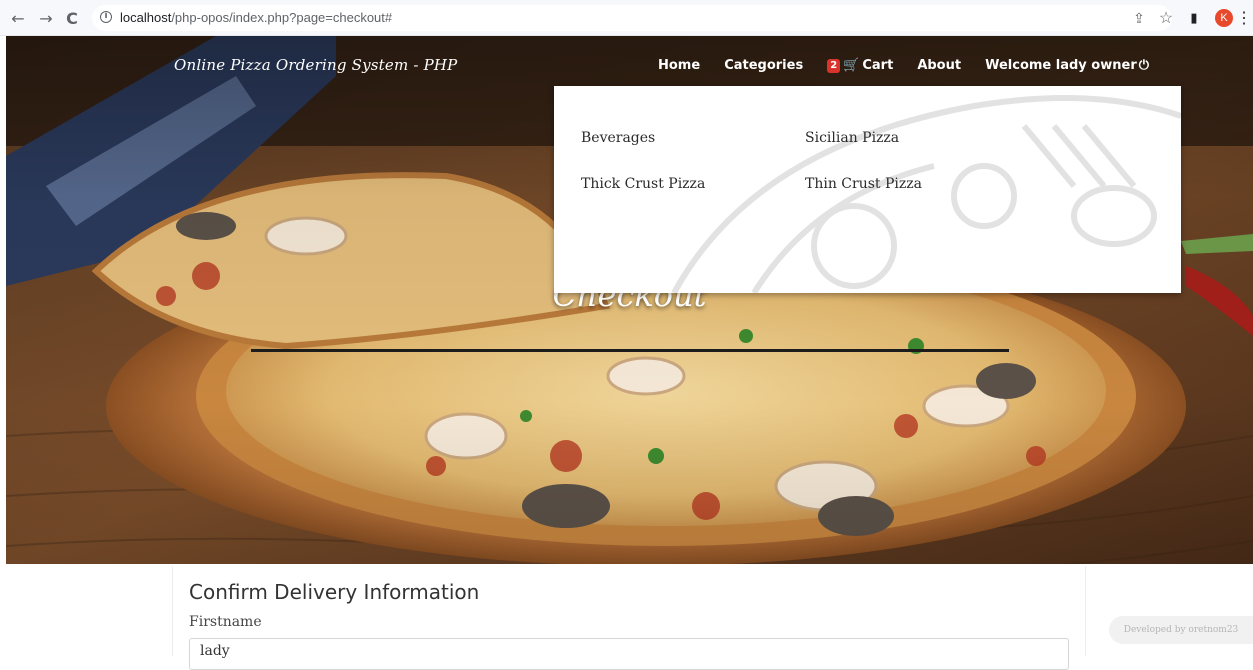  I want to click on avatar: K, so click(1224, 18).